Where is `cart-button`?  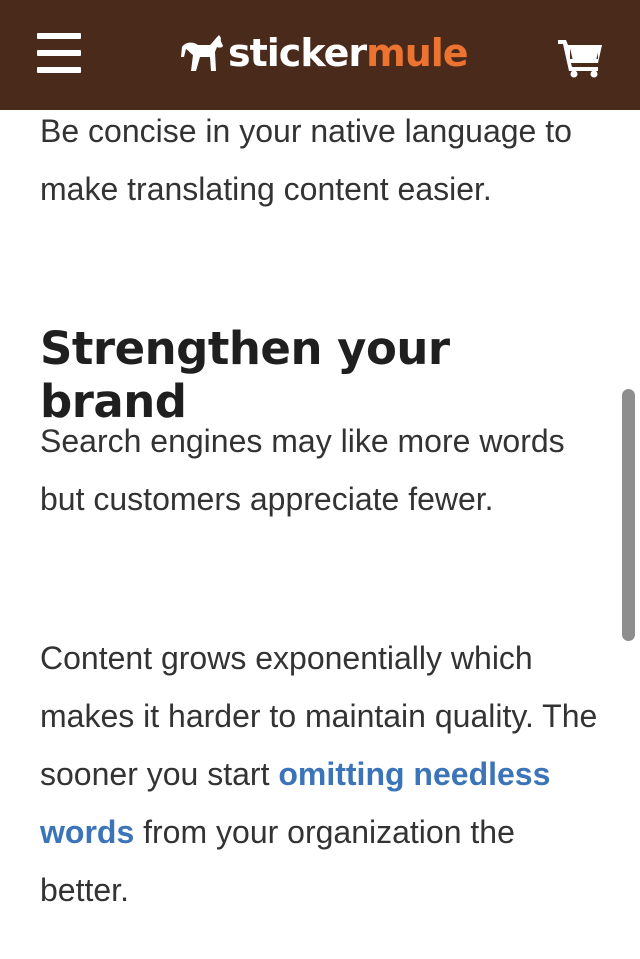
cart-button is located at coordinates (580, 57).